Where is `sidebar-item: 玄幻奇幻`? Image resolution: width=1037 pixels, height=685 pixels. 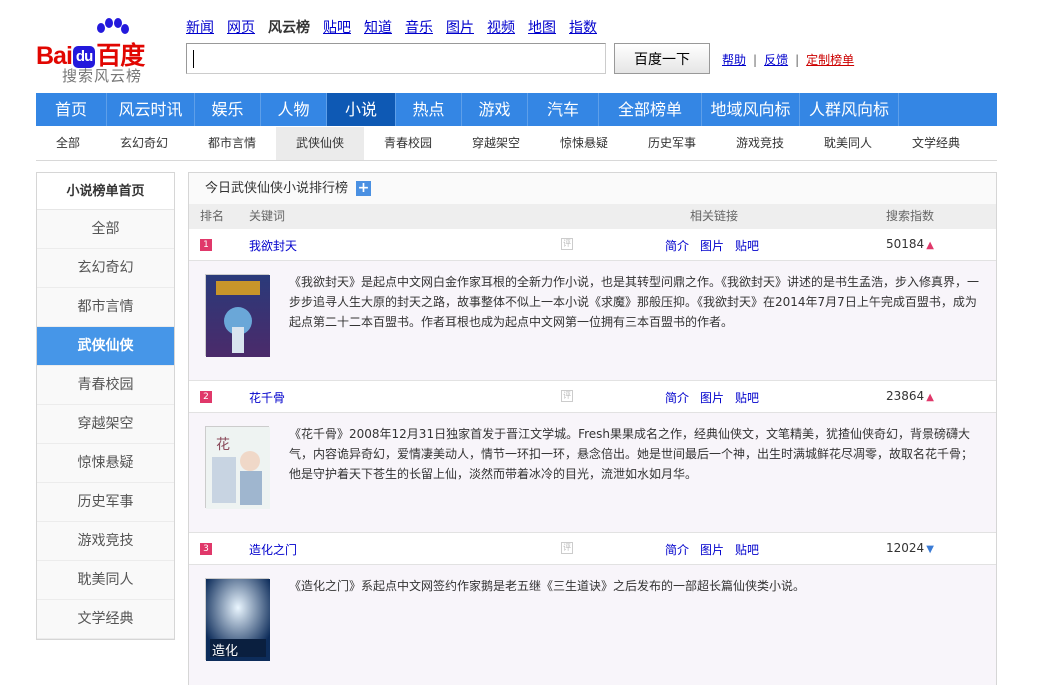
sidebar-item: 玄幻奇幻 is located at coordinates (105, 268).